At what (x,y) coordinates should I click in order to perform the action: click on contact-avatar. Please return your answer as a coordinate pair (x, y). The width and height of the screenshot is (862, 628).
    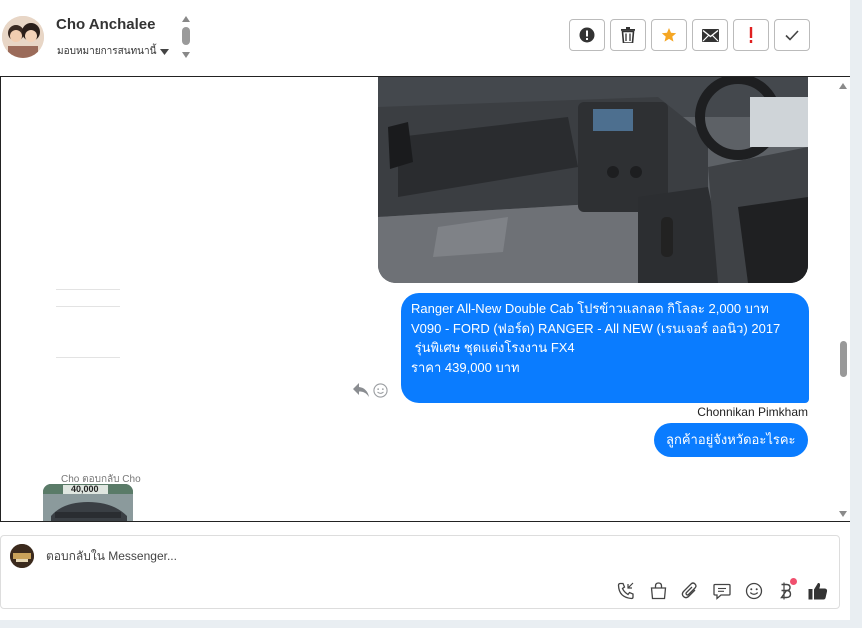
    Looking at the image, I should click on (23, 37).